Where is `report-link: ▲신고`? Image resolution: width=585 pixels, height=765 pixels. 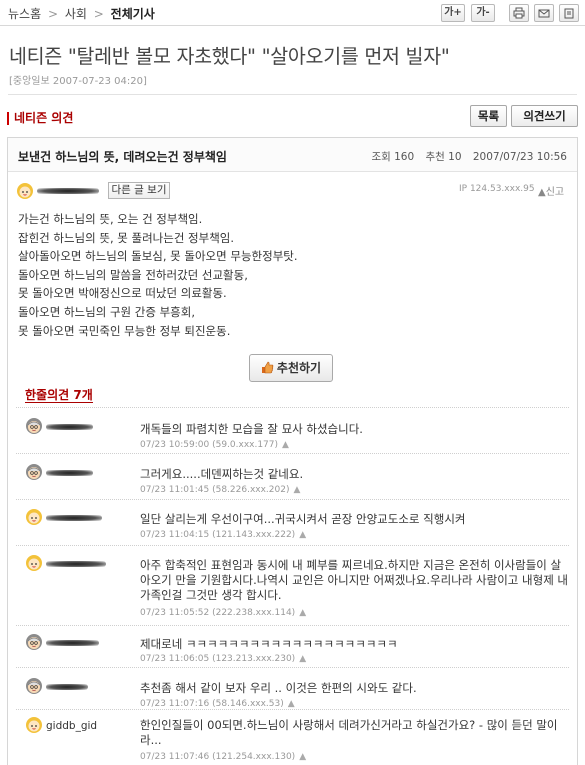 report-link: ▲신고 is located at coordinates (551, 190).